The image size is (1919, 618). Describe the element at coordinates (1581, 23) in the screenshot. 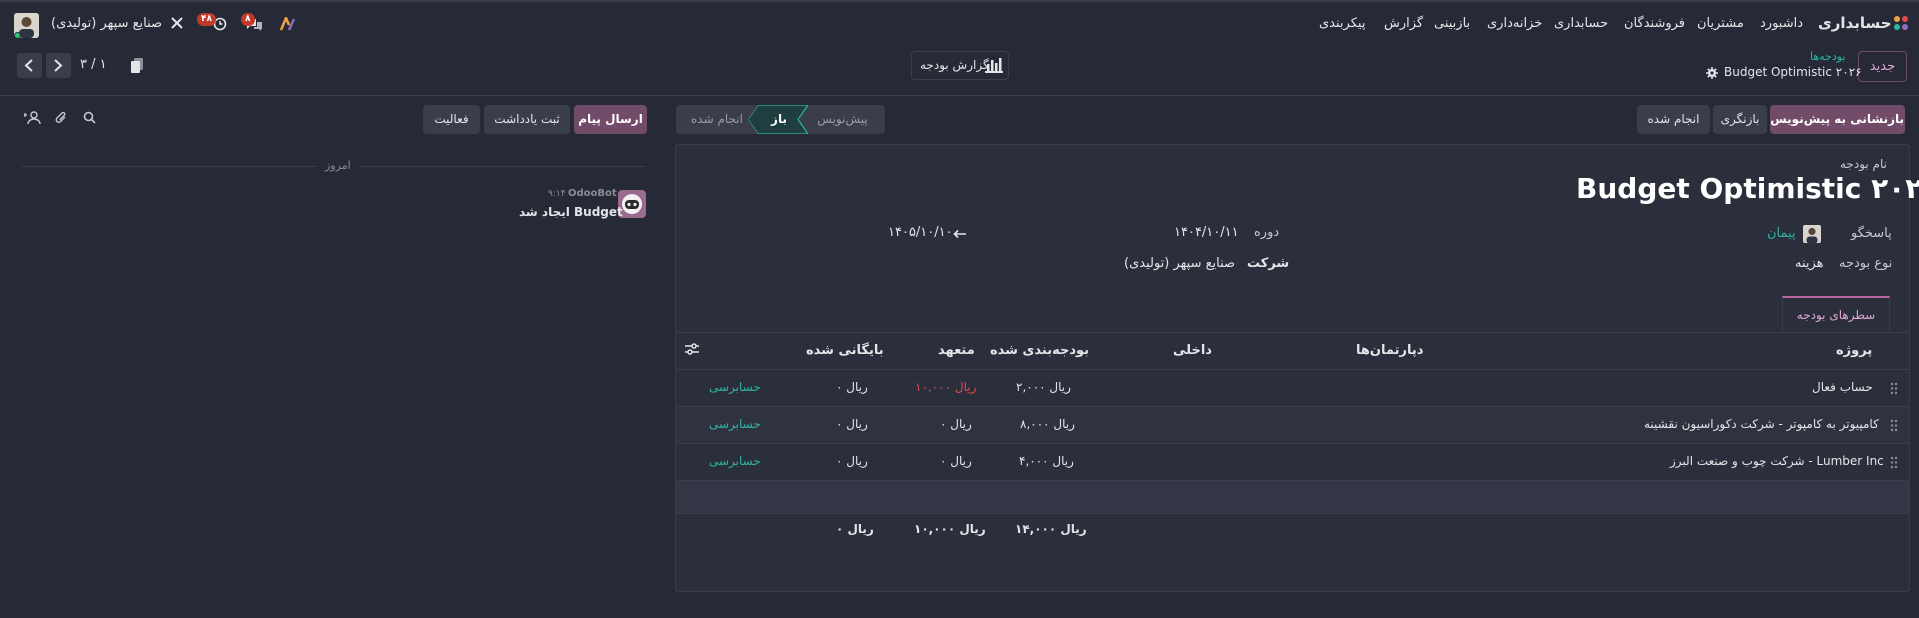

I see `menu-accounting: حسابداری` at that location.